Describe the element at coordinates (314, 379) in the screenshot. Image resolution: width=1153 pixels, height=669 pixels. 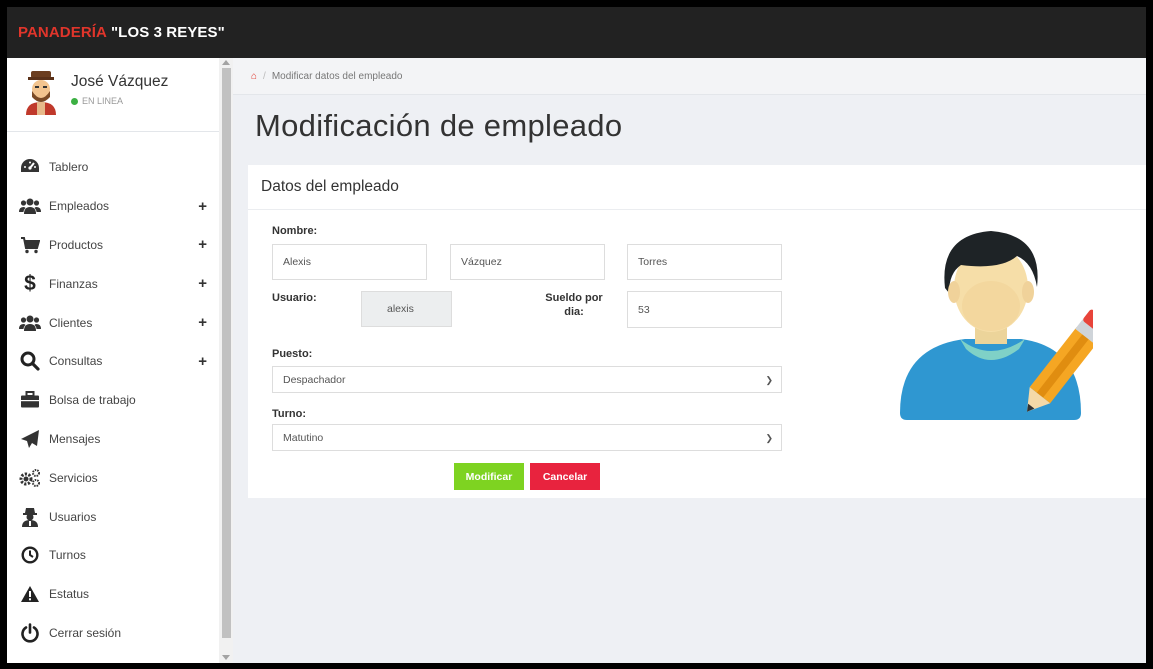
I see `position-select-value: Despachador` at that location.